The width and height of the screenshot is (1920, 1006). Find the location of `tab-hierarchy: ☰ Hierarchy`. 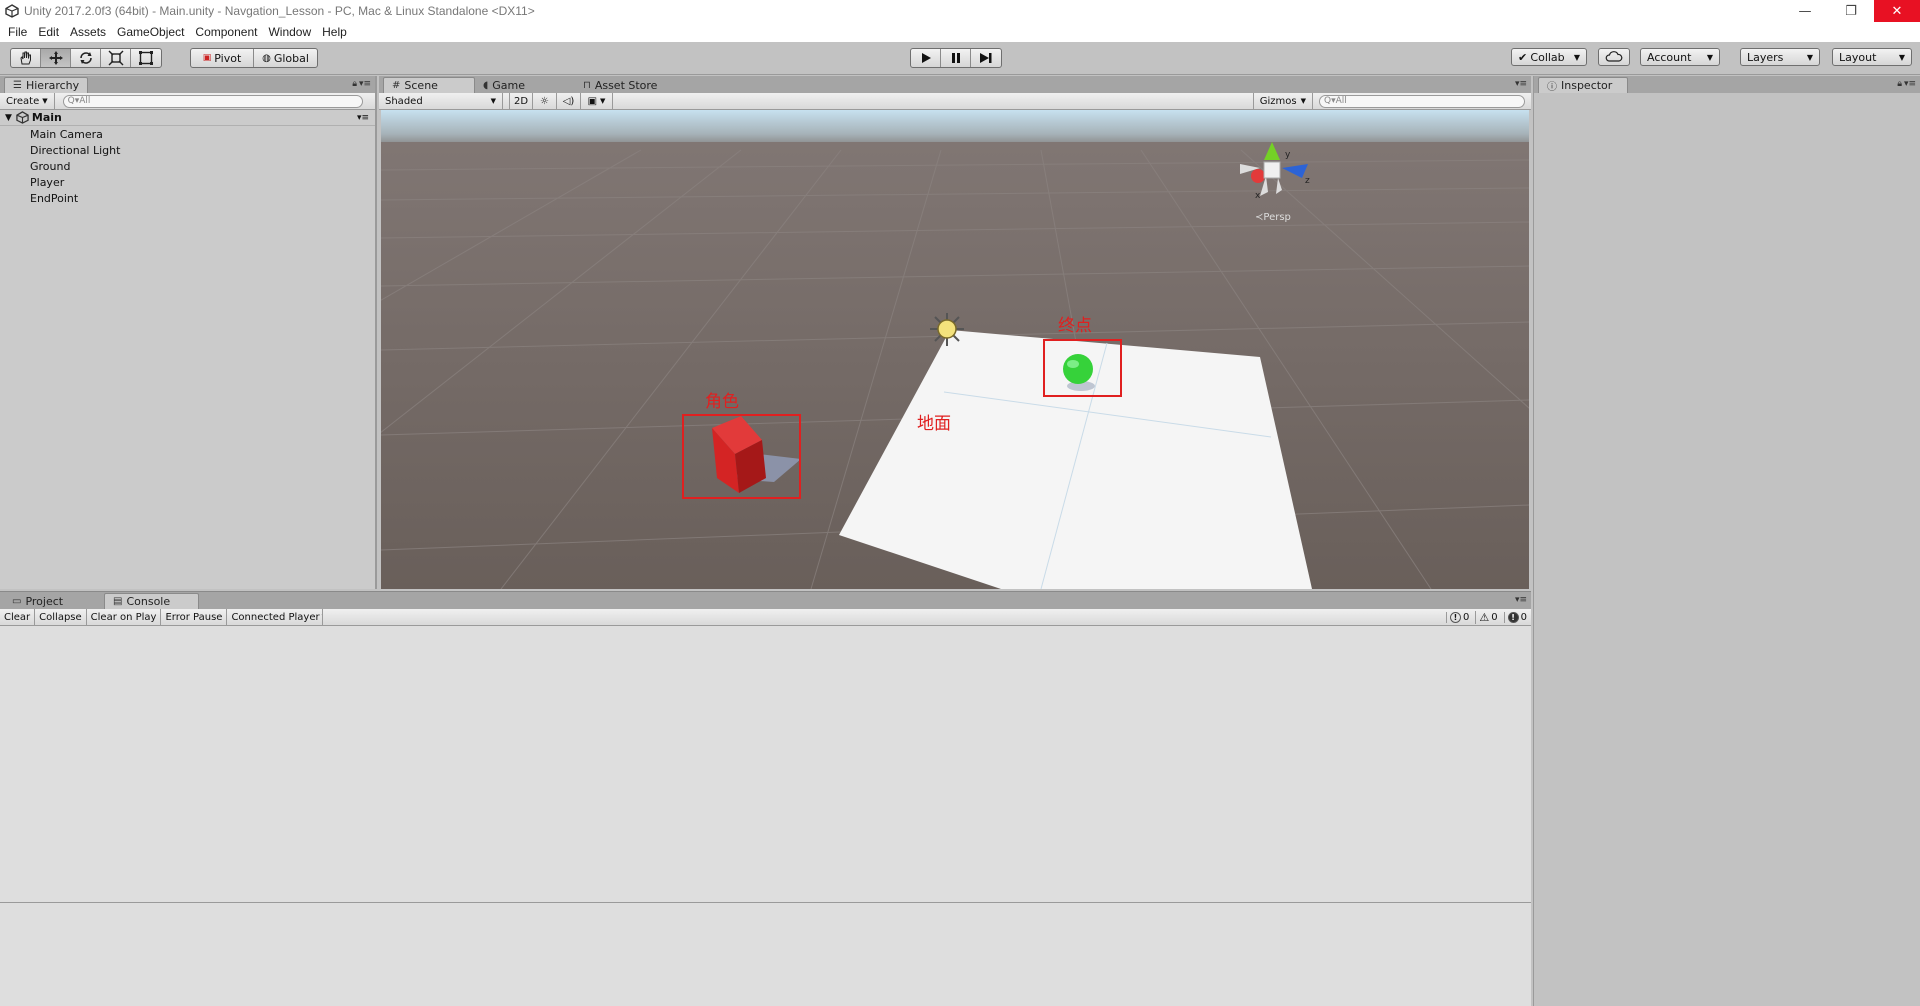

tab-hierarchy: ☰ Hierarchy is located at coordinates (46, 85).